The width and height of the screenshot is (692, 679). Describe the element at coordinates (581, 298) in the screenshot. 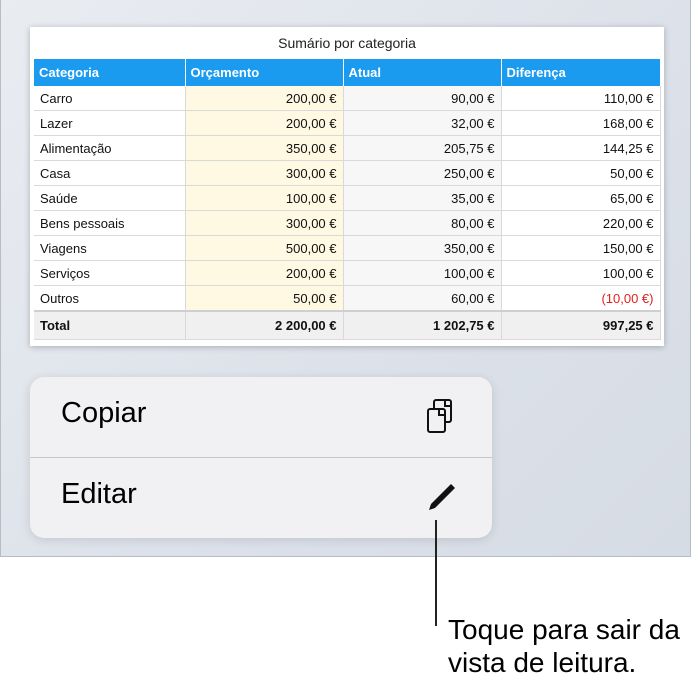

I see `row-difference: (10,00 €)` at that location.